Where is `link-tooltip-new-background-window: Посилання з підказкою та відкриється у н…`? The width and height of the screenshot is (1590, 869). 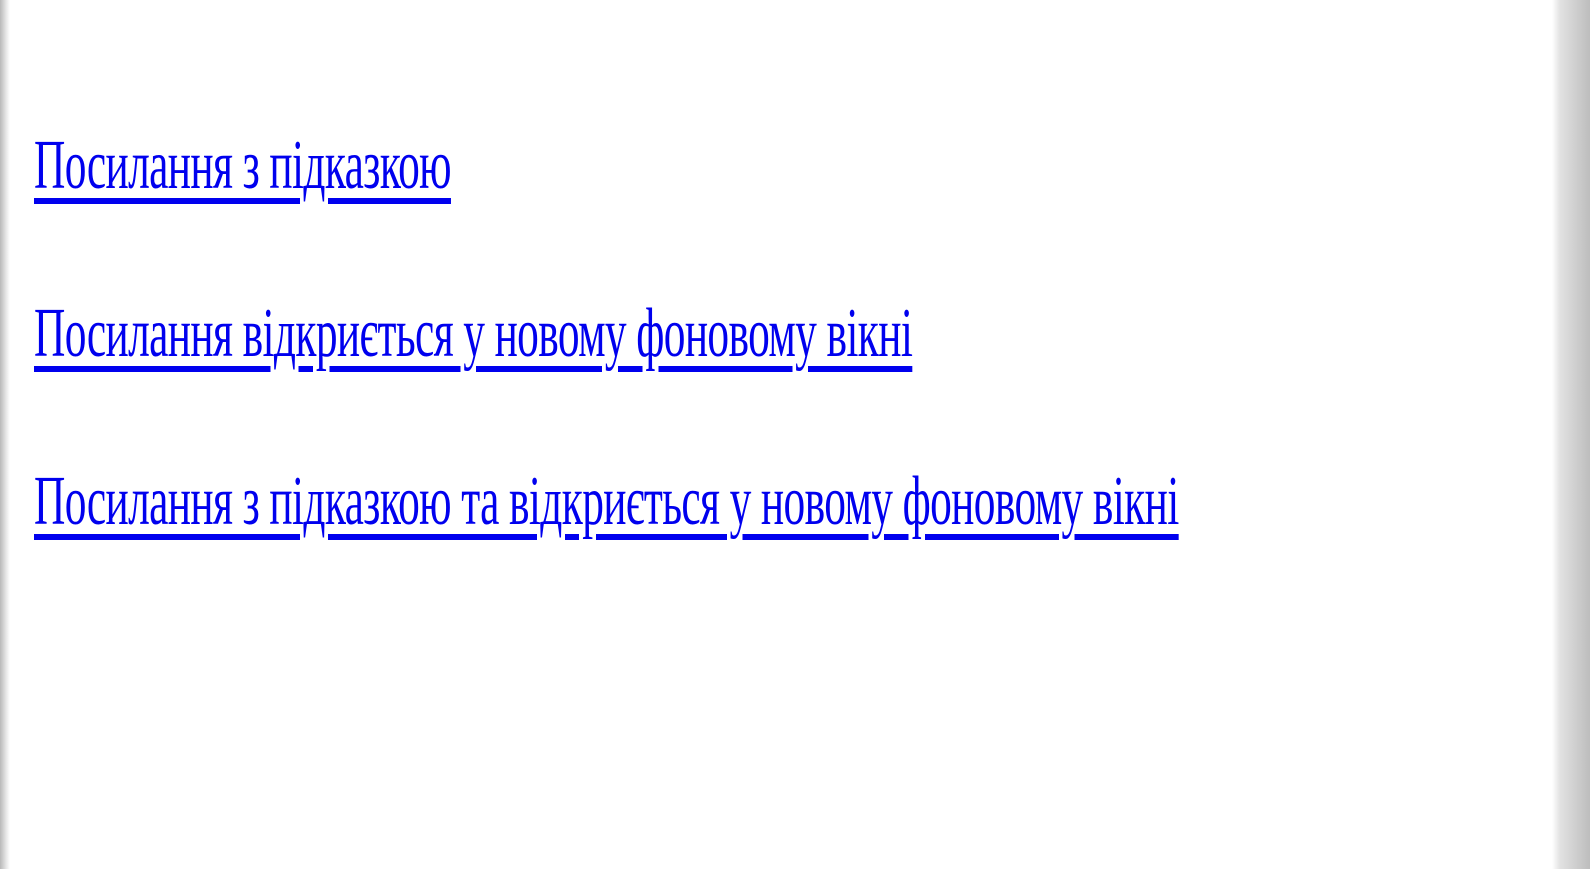 link-tooltip-new-background-window: Посилання з підказкою та відкриється у н… is located at coordinates (606, 502).